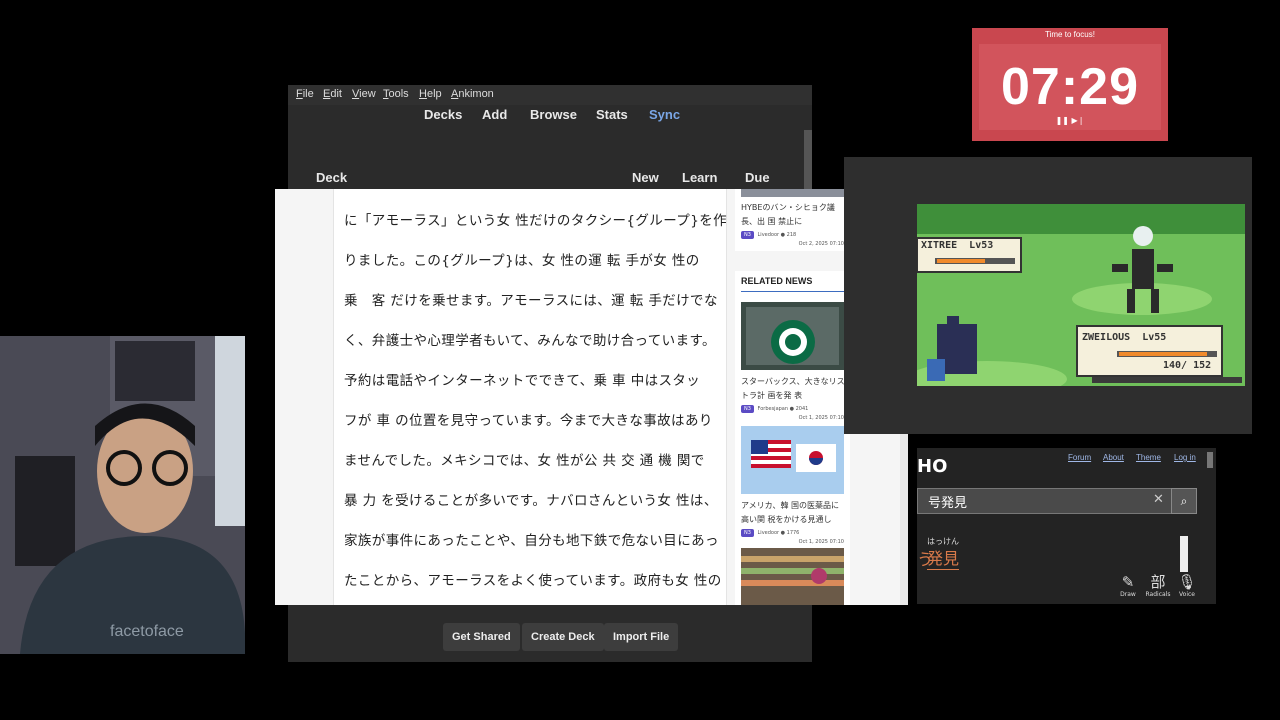 Image resolution: width=1280 pixels, height=720 pixels. Describe the element at coordinates (1047, 501) in the screenshot. I see `dict-search-input: 号発見 ✕` at that location.